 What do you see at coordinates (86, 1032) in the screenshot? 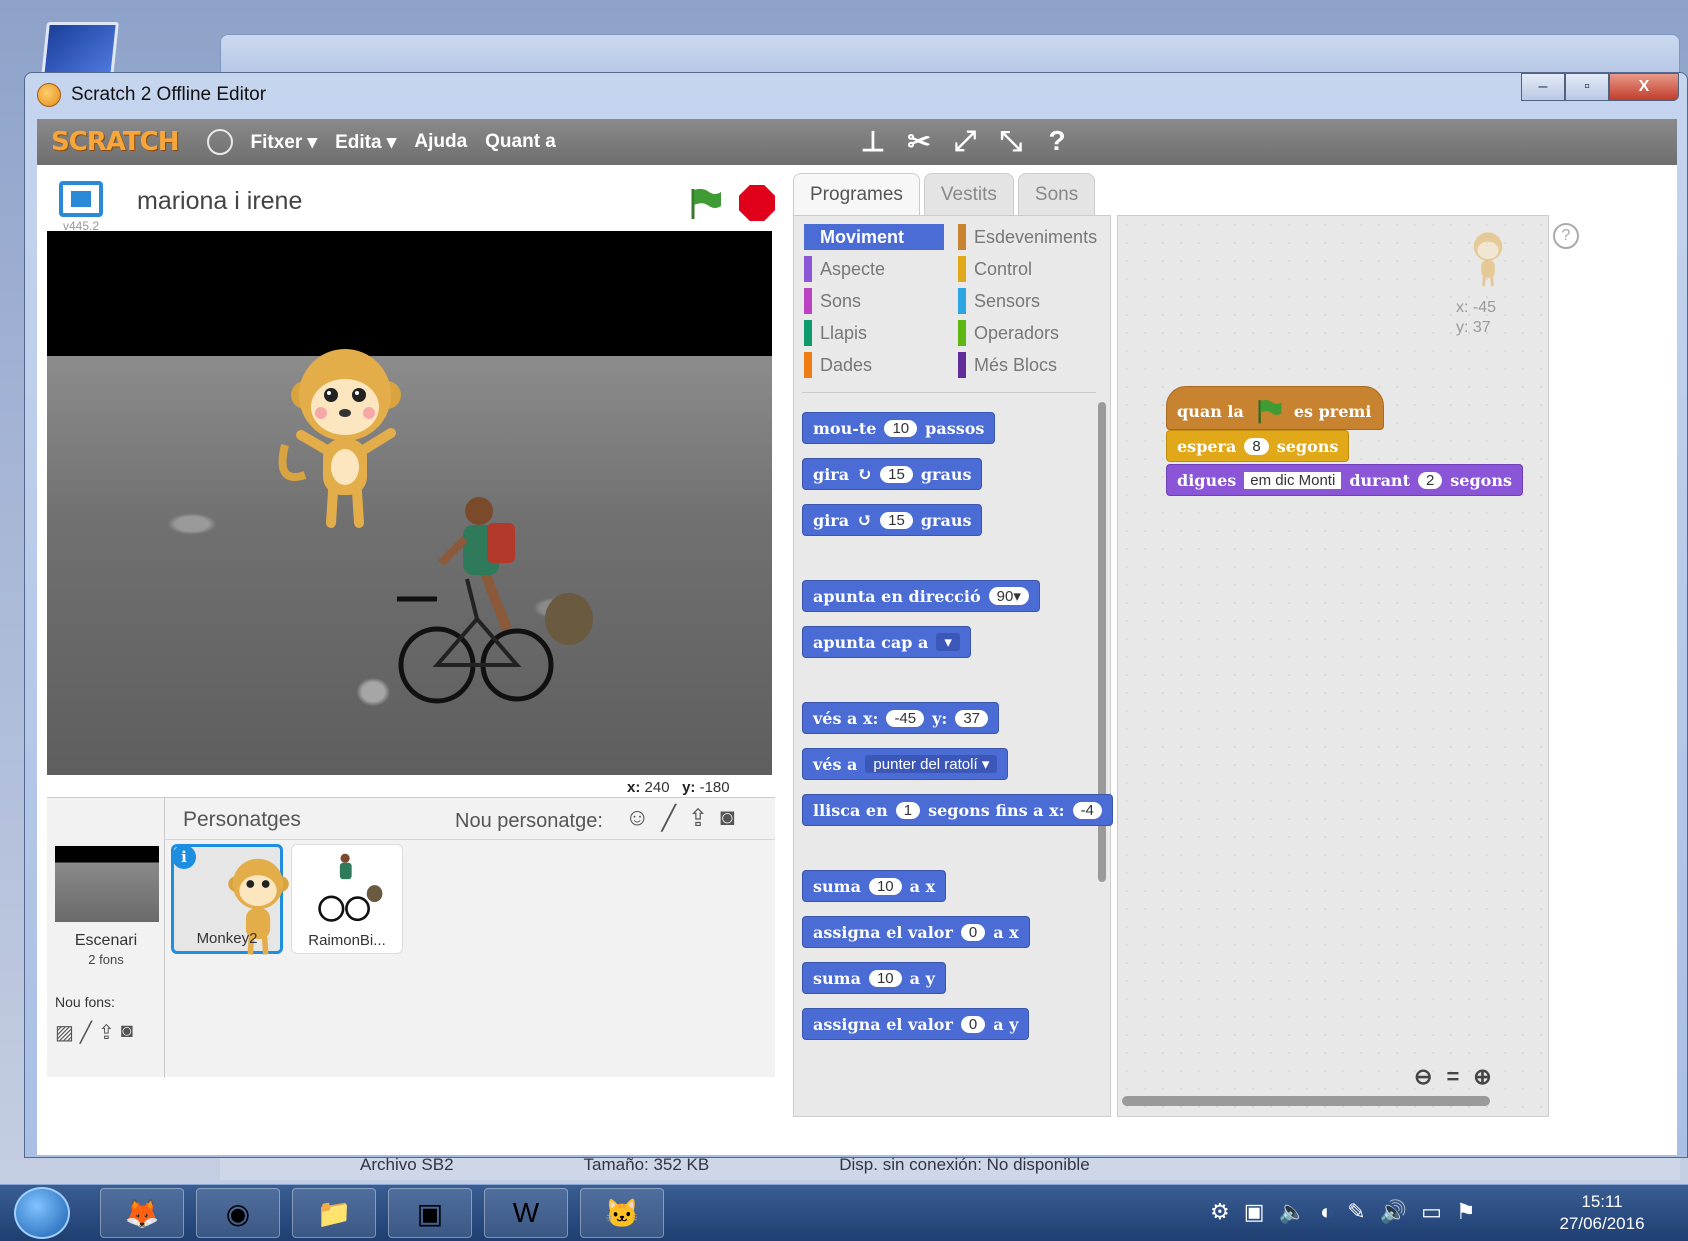
I see `paint-backdrop-icon: ╱` at bounding box center [86, 1032].